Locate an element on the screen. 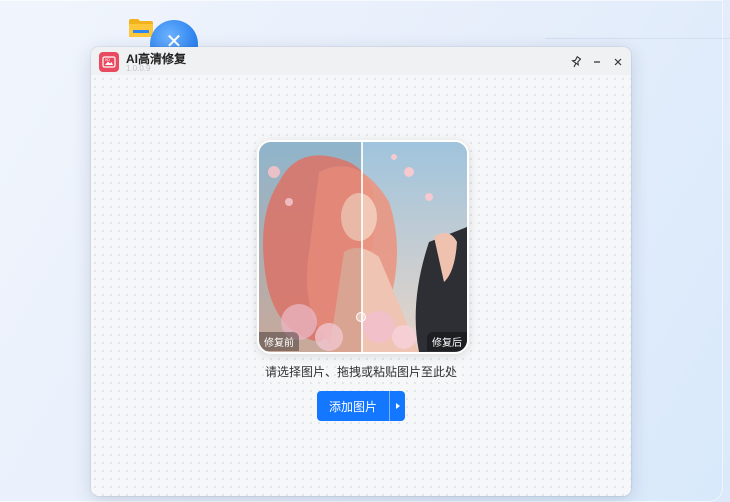 Image resolution: width=730 pixels, height=502 pixels. minimize-button is located at coordinates (597, 62).